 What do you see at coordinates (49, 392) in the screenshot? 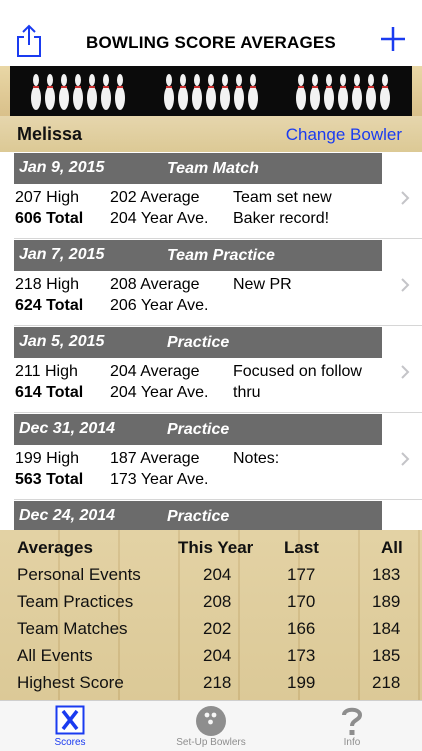
I see `total-score: 614 Total` at bounding box center [49, 392].